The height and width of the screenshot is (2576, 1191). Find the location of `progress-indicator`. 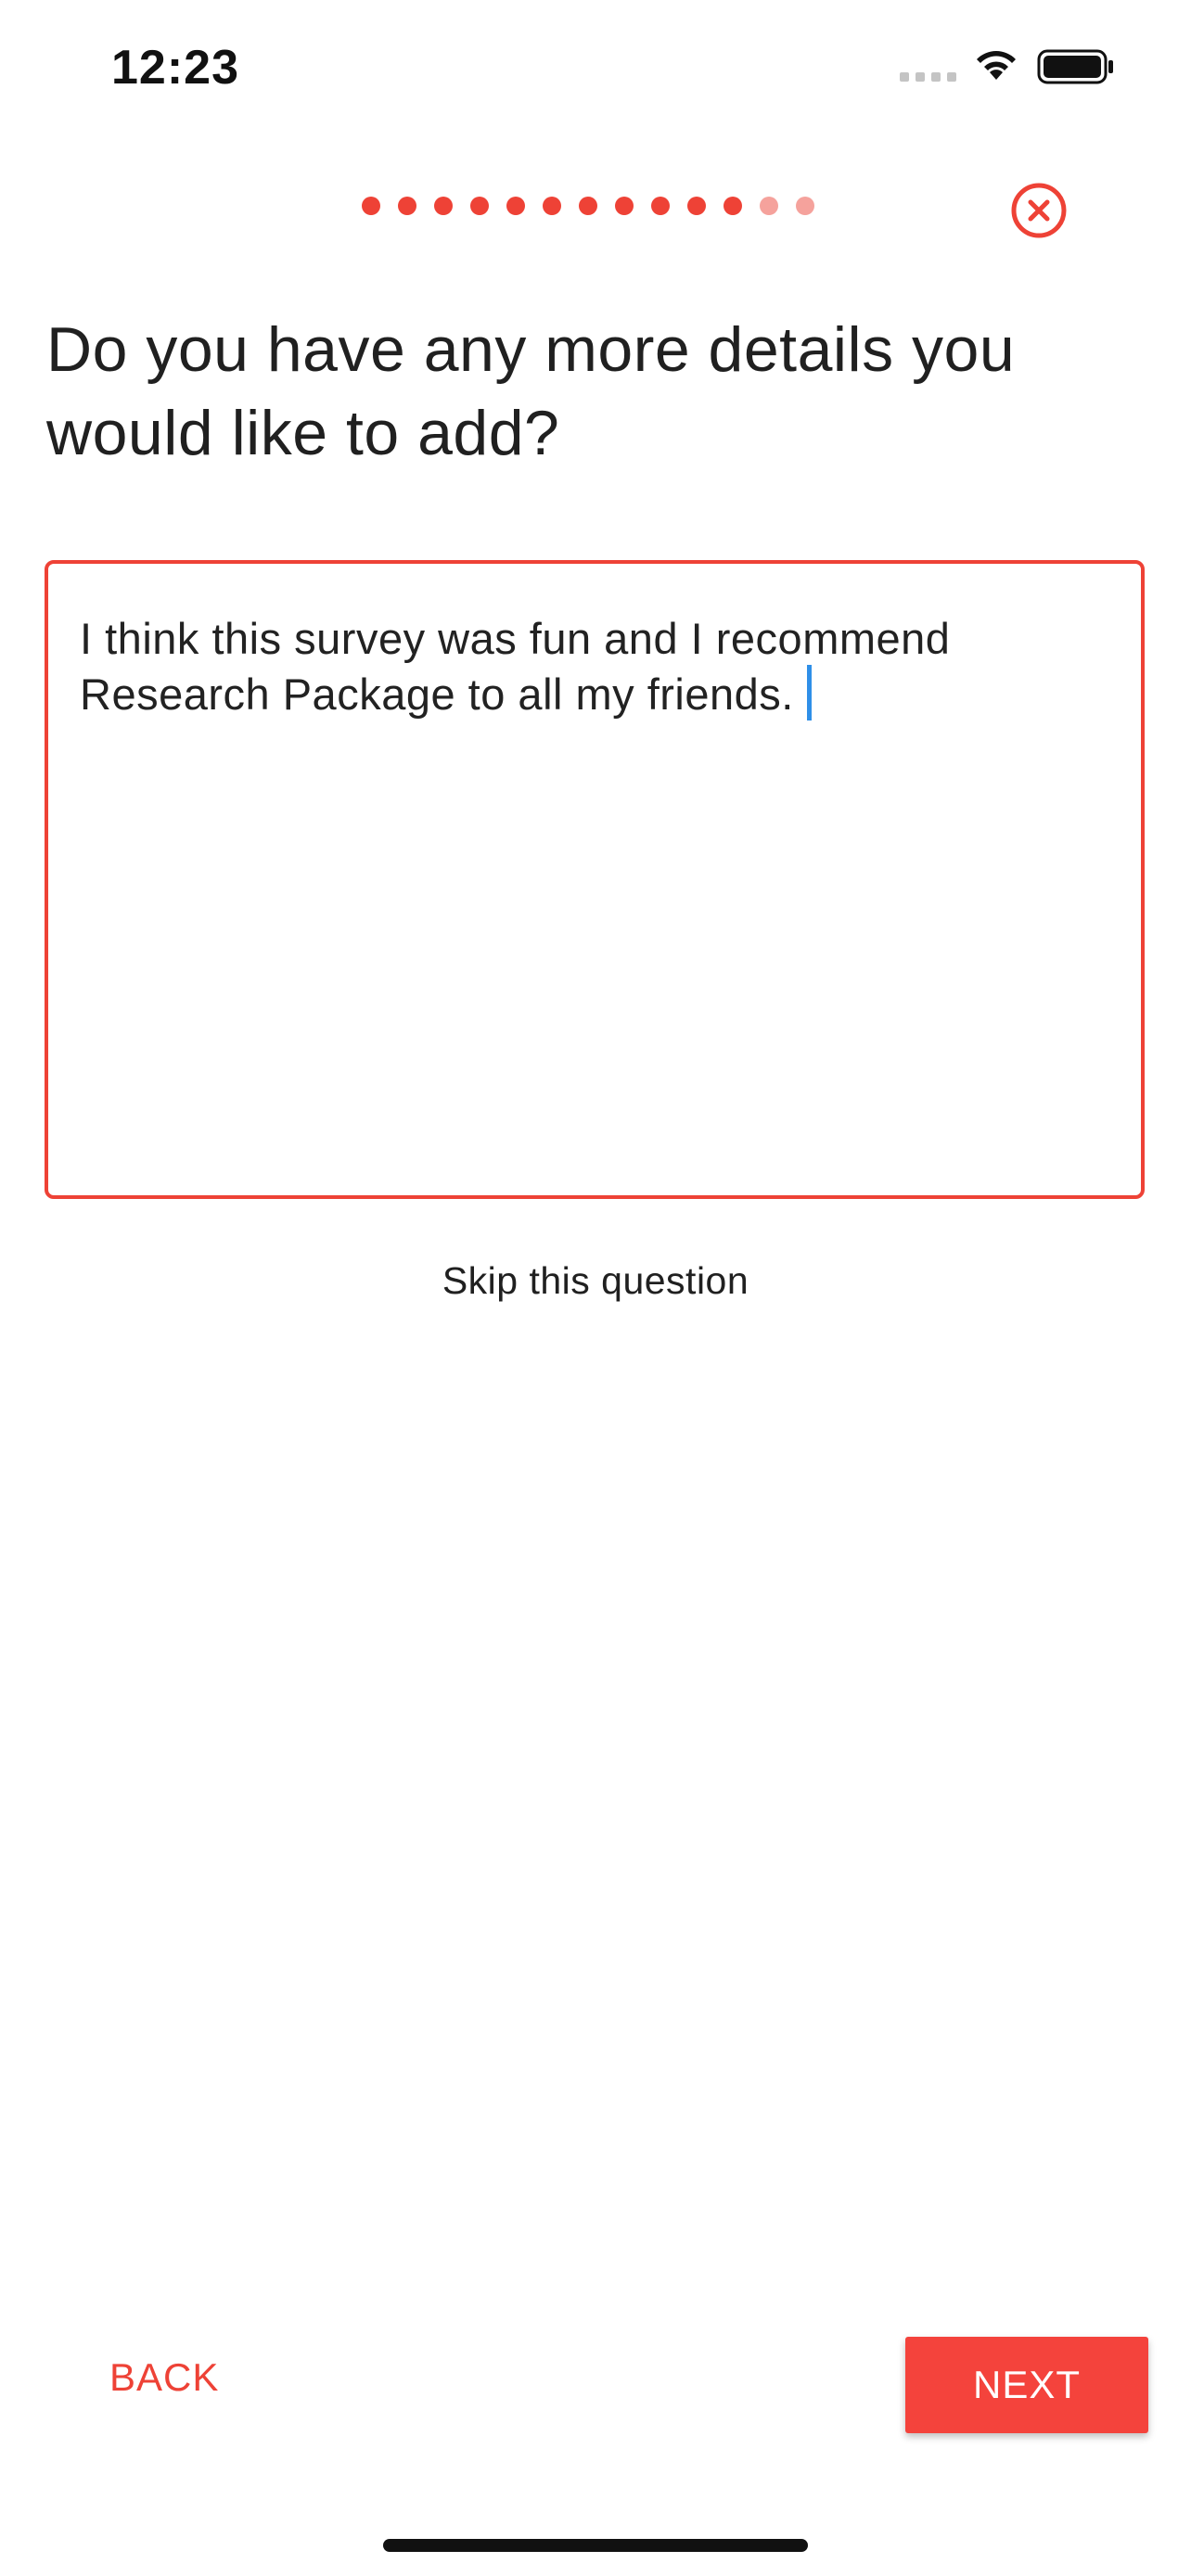

progress-indicator is located at coordinates (588, 206).